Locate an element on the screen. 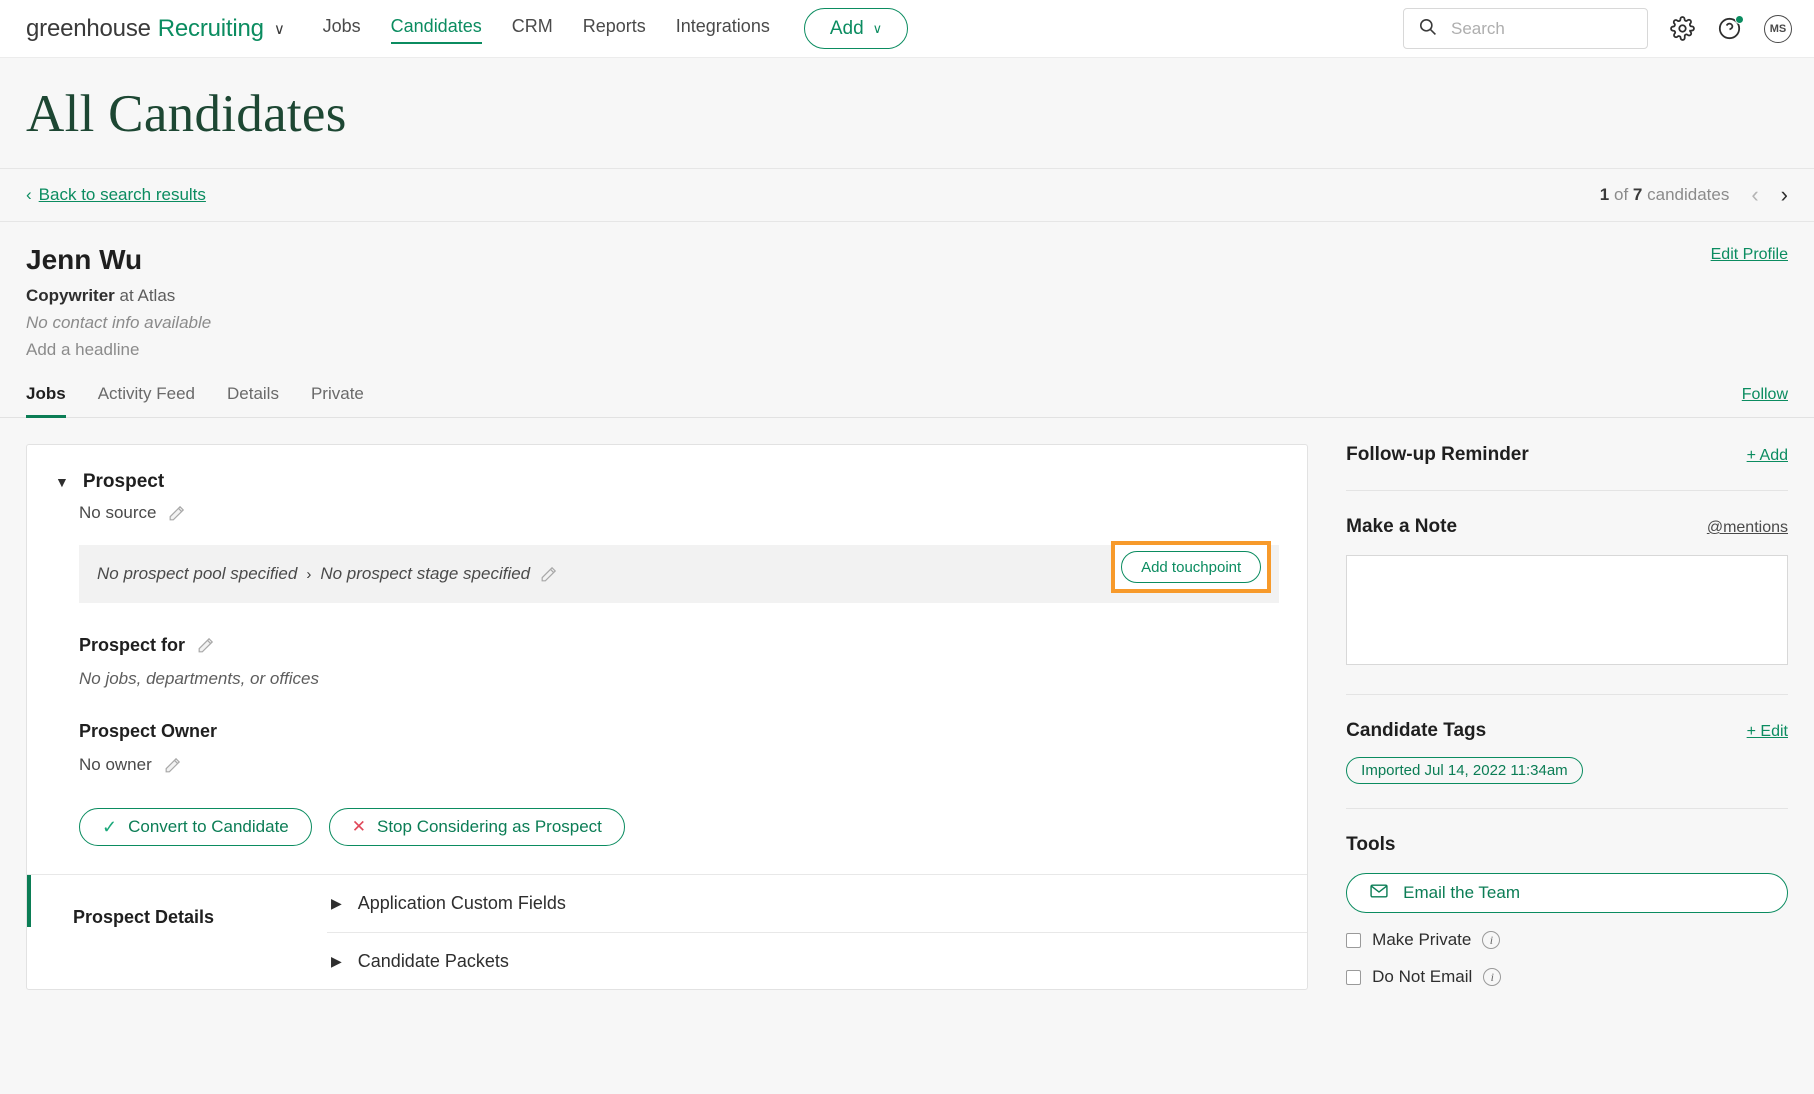  stop-considering-button: ✕ Stop Considering as Prospect is located at coordinates (476, 827).